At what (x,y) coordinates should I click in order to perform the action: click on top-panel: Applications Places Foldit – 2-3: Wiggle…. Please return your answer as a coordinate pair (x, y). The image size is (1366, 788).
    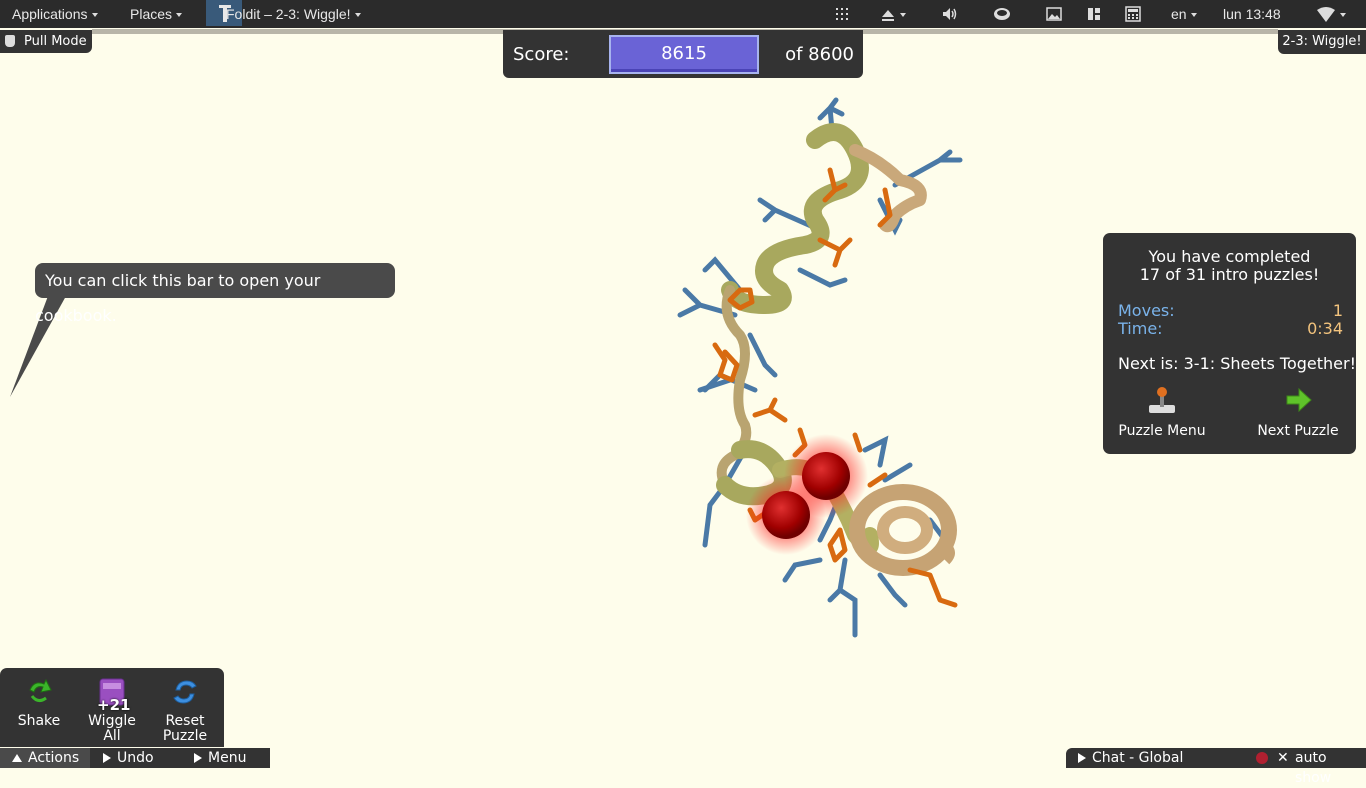
    Looking at the image, I should click on (683, 14).